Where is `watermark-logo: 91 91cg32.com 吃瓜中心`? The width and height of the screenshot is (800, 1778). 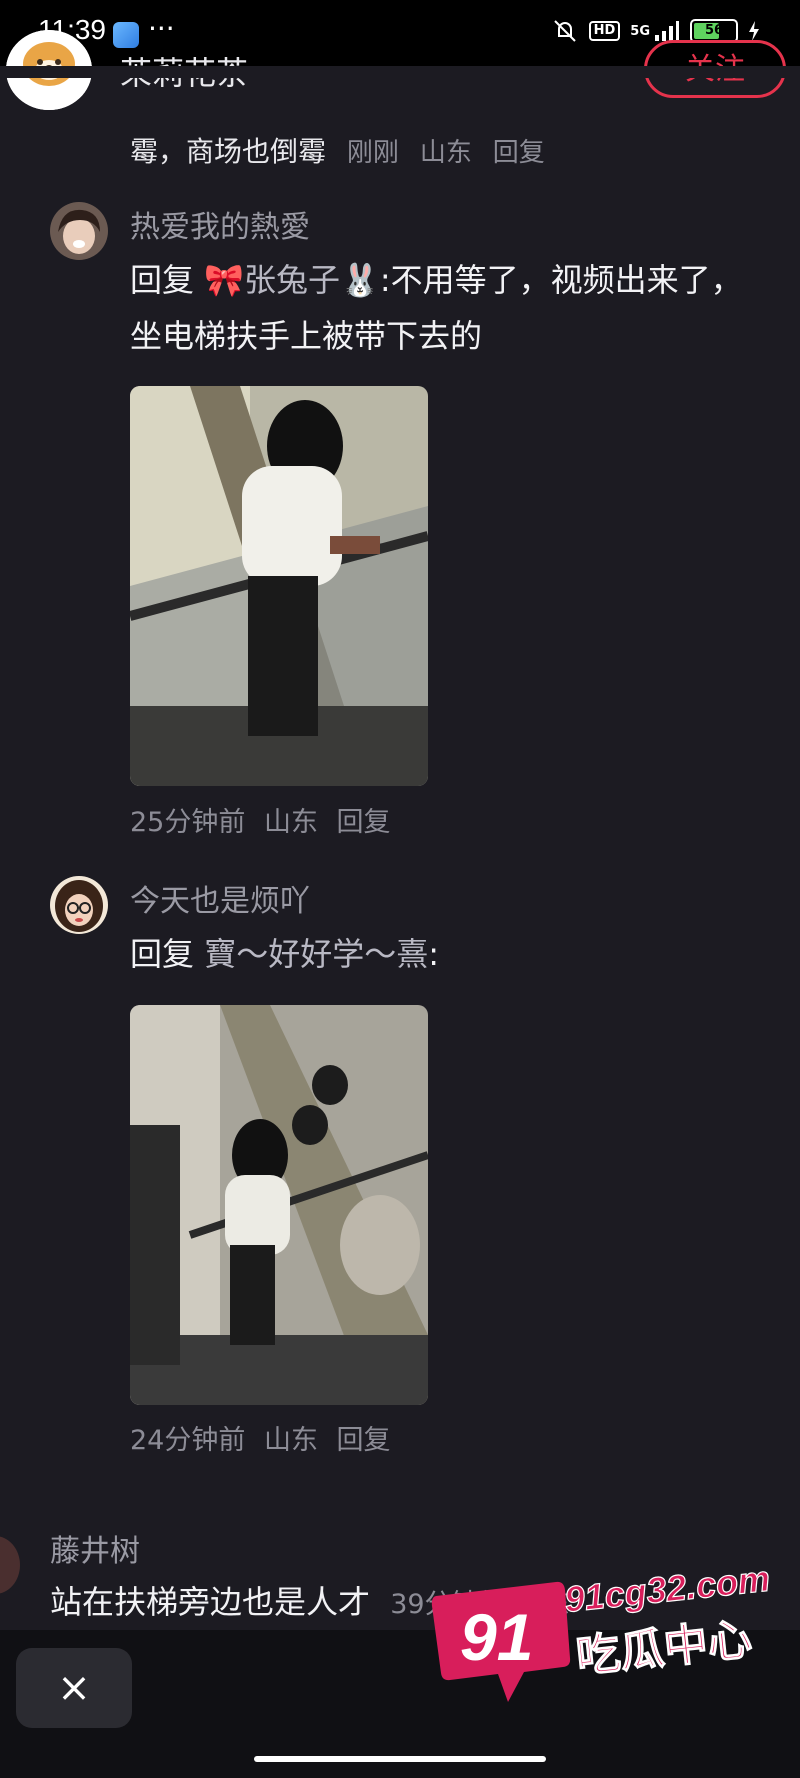 watermark-logo: 91 91cg32.com 吃瓜中心 is located at coordinates (601, 1629).